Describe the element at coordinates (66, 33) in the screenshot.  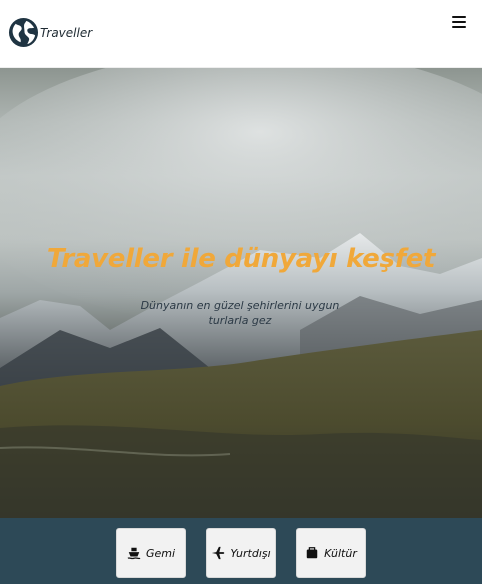
I see `brand-name: Traveller` at that location.